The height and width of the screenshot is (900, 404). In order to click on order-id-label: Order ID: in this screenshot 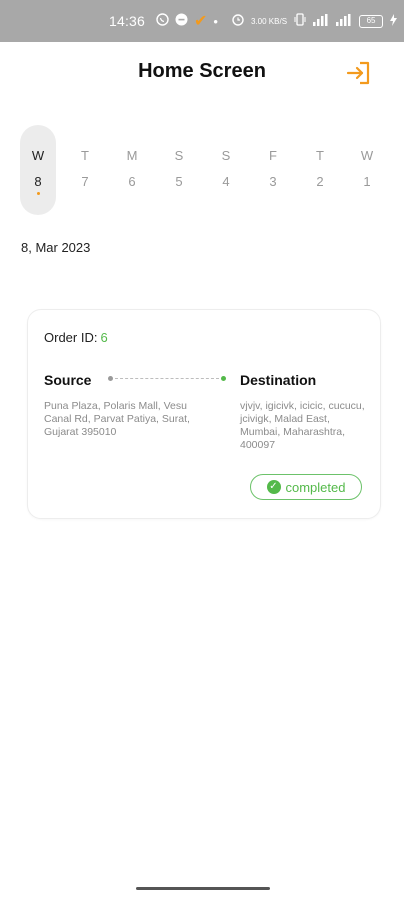, I will do `click(71, 337)`.